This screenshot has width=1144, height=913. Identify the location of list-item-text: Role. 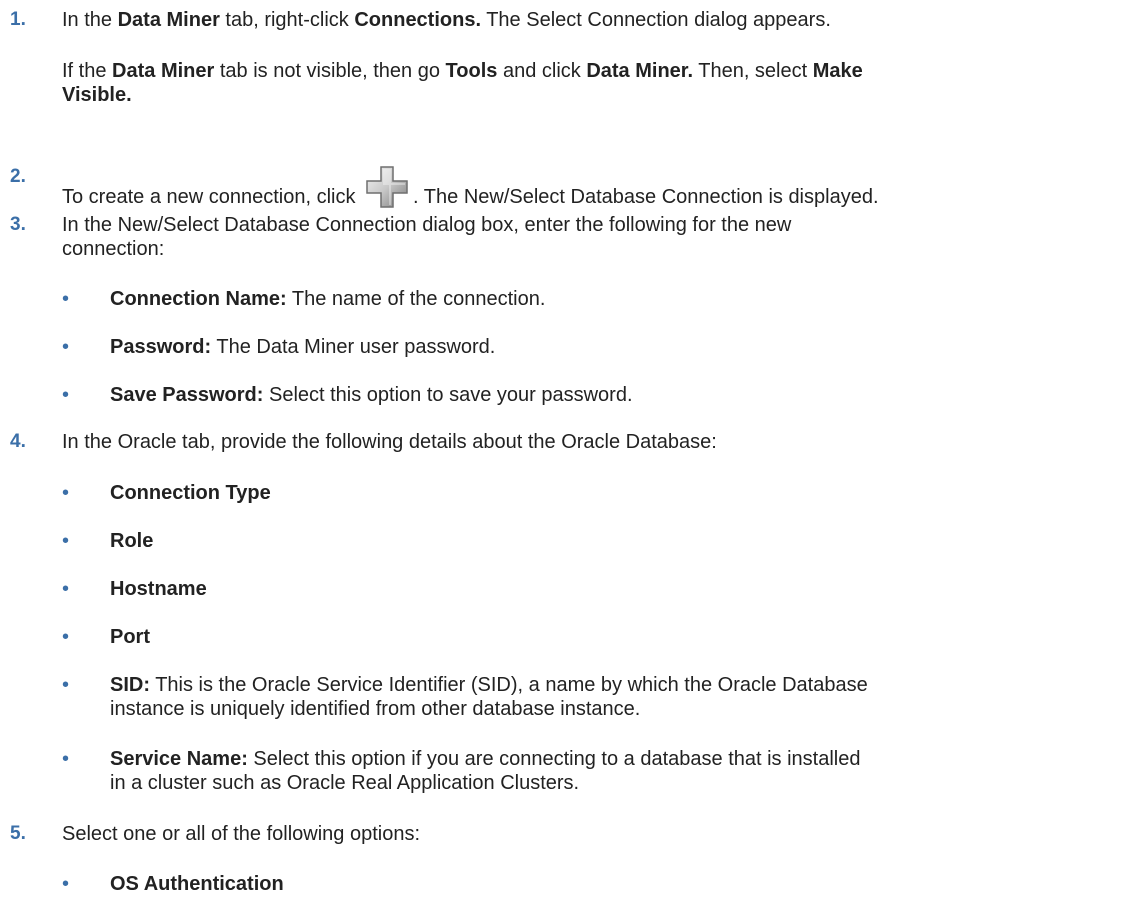
(621, 541).